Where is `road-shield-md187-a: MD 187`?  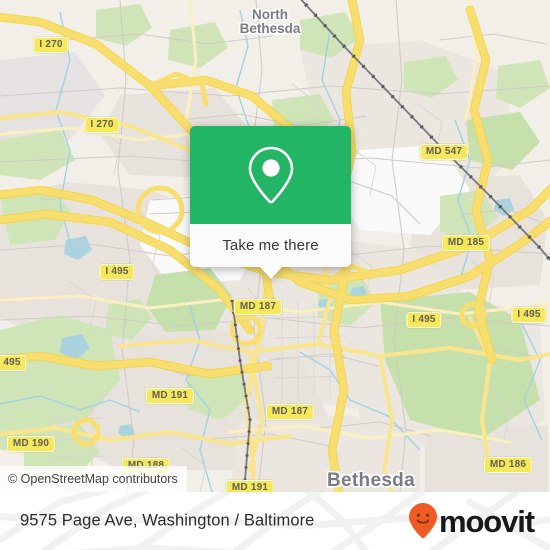 road-shield-md187-a: MD 187 is located at coordinates (258, 307).